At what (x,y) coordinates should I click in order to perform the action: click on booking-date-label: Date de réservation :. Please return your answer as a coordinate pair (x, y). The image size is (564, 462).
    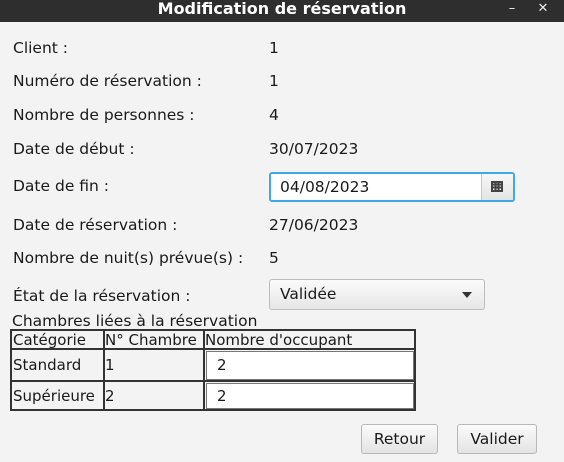
    Looking at the image, I should click on (95, 225).